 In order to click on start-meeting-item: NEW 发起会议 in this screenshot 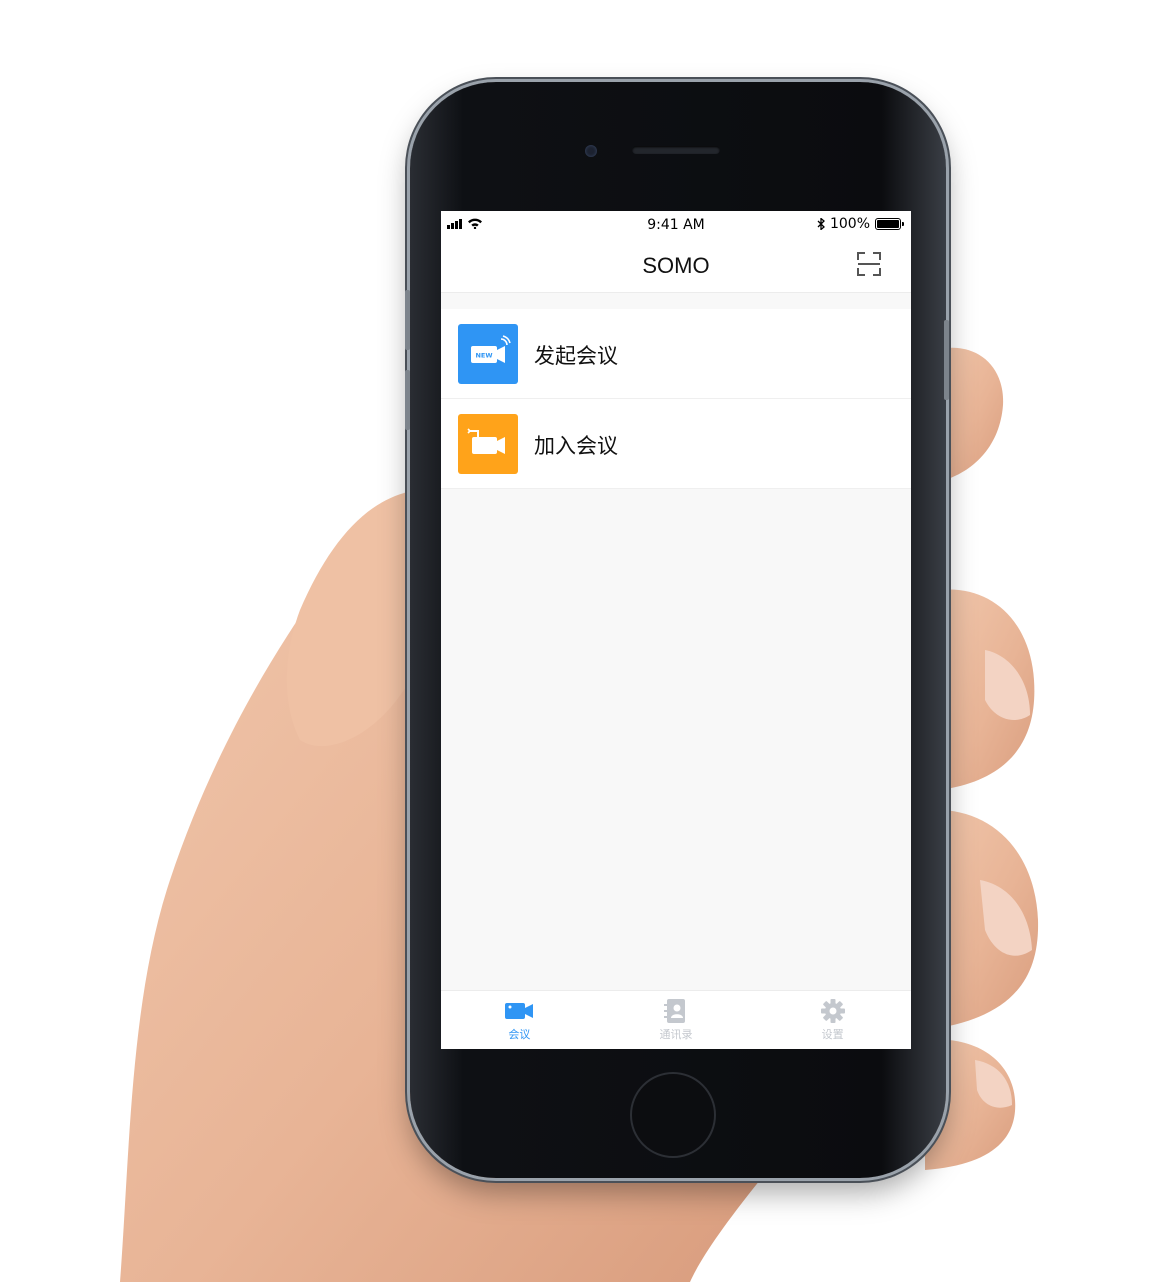, I will do `click(676, 354)`.